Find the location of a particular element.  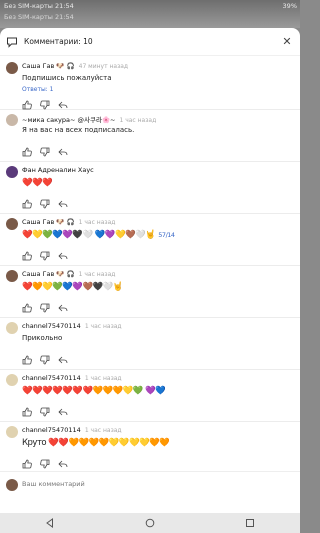

home-circle-icon is located at coordinates (150, 523).